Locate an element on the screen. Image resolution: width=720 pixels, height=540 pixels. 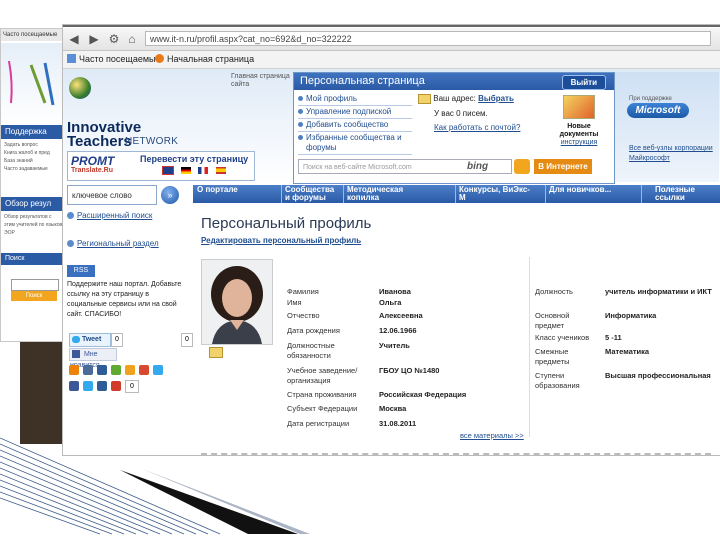
mail-label: Ваш адрес: is located at coordinates (454, 98).